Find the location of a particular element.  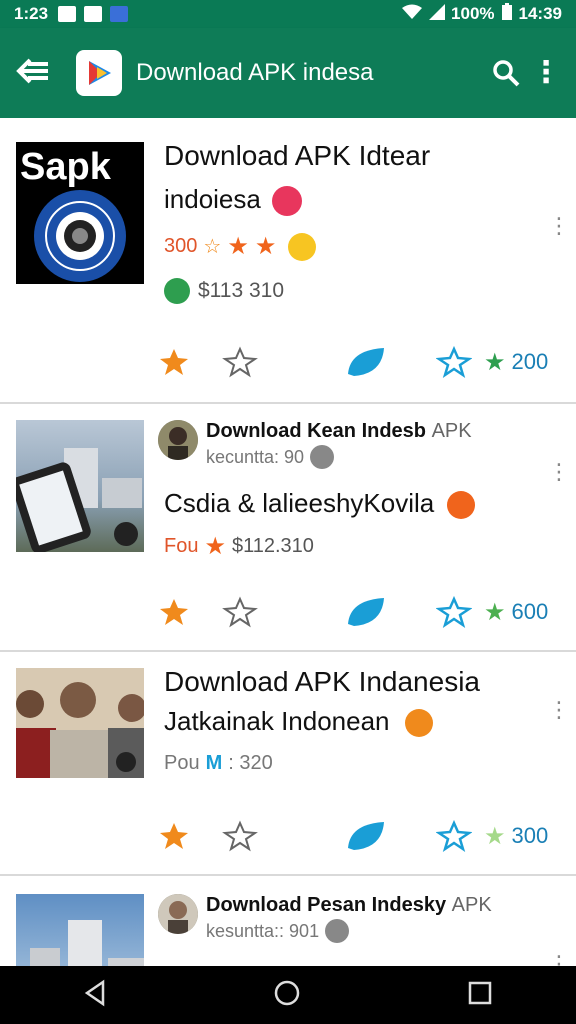

battery-percent: 100% is located at coordinates (473, 13).